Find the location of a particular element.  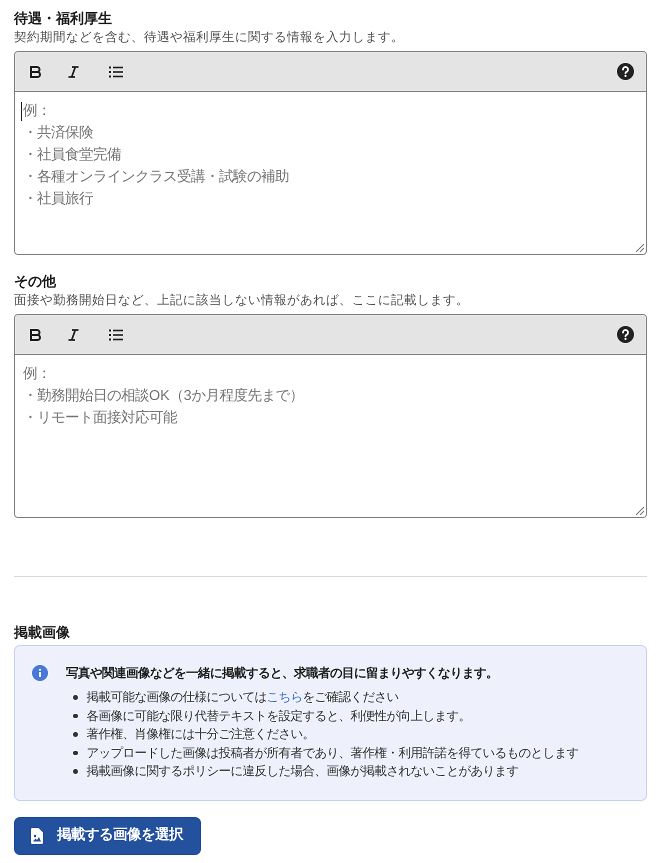

section-title: 待遇・福利厚生 is located at coordinates (63, 18).